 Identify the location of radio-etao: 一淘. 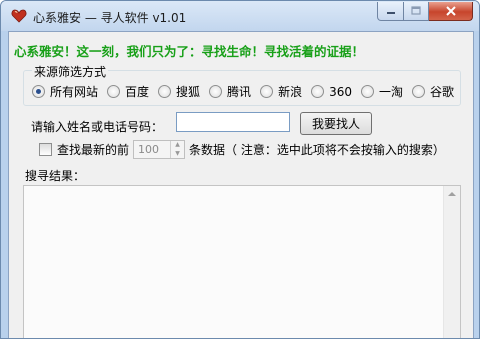
(381, 91).